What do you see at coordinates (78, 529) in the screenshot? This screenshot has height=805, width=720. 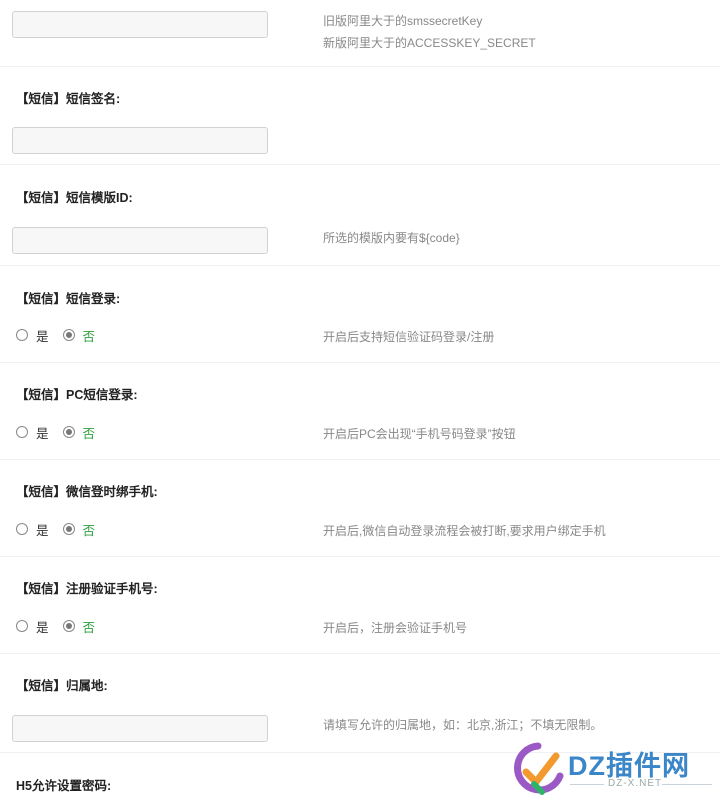 I see `wechat-bind-phone-option-no: 否` at bounding box center [78, 529].